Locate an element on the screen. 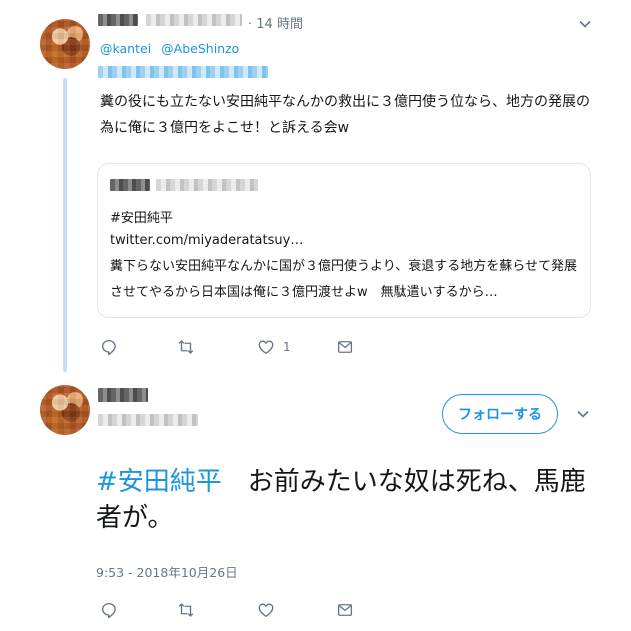 The width and height of the screenshot is (631, 631). reply-context-link is located at coordinates (183, 72).